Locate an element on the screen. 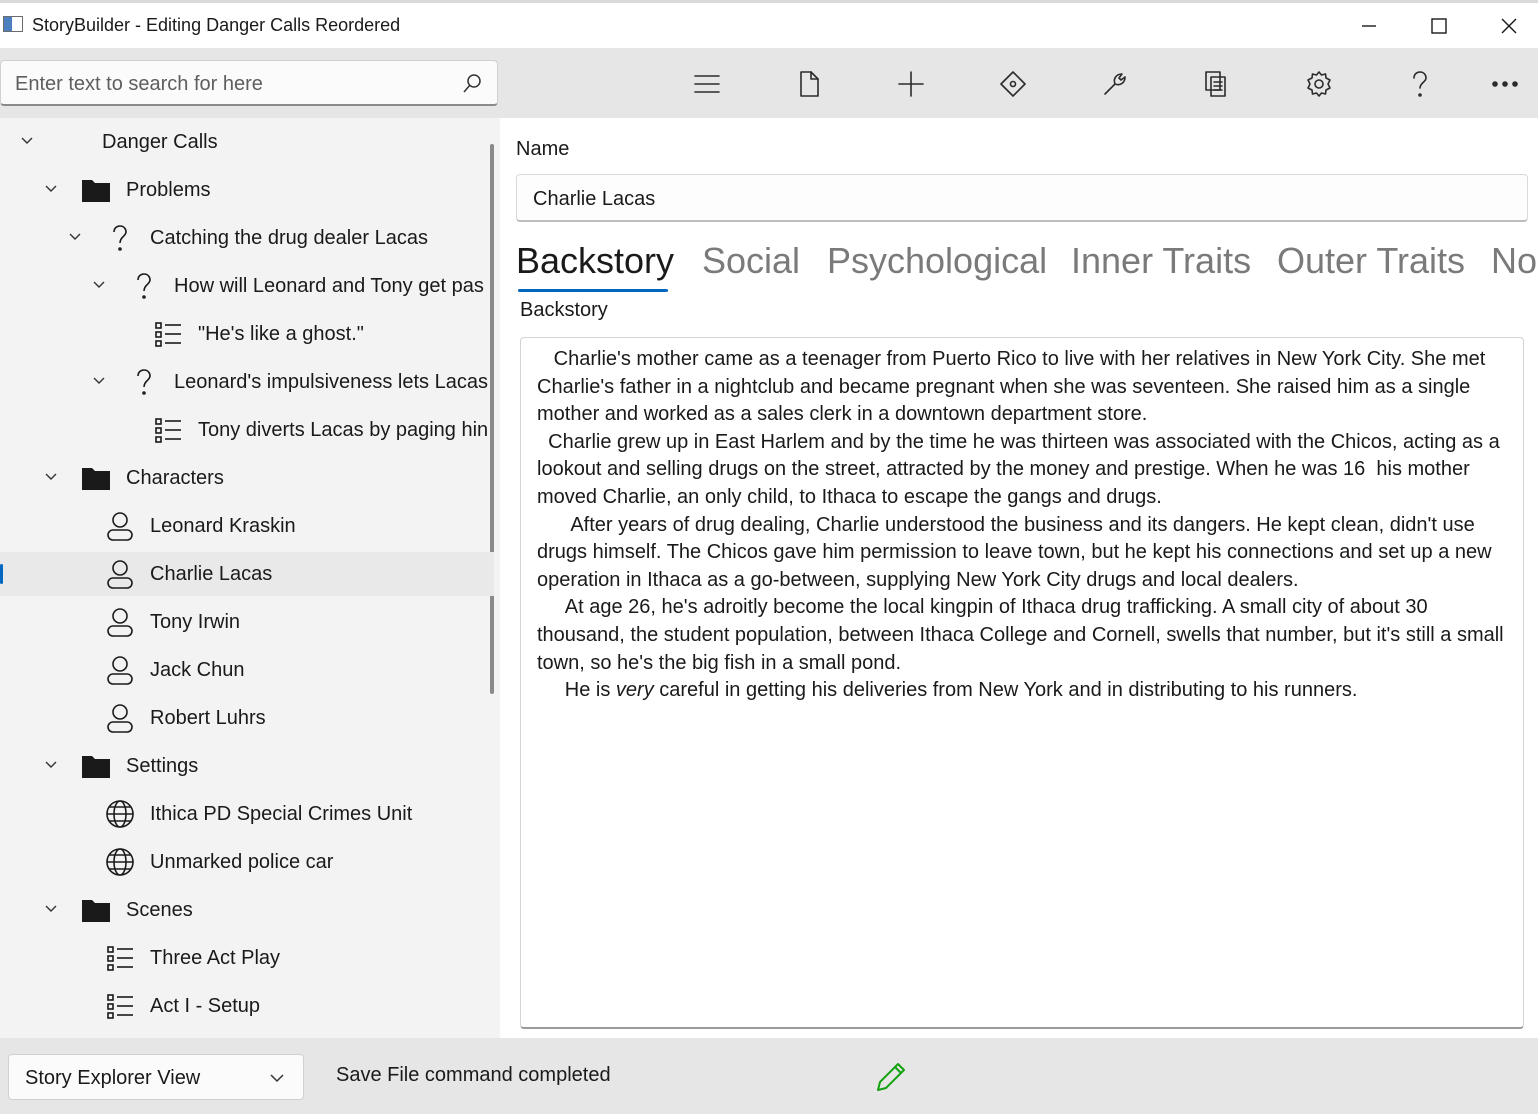 The width and height of the screenshot is (1538, 1114). search-input: Enter text to search for here is located at coordinates (249, 83).